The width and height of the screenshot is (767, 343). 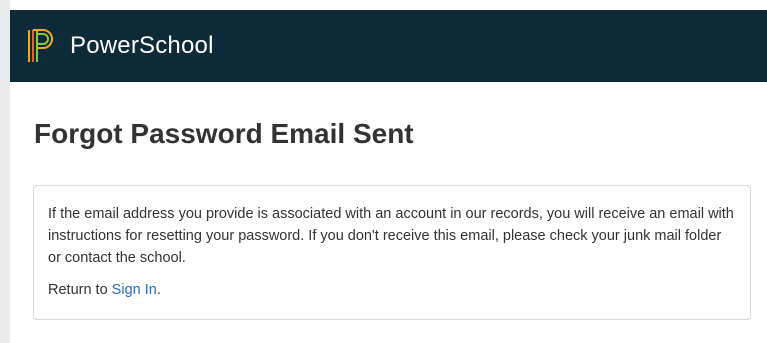 What do you see at coordinates (224, 133) in the screenshot?
I see `page-title: Forgot Password Email Sent` at bounding box center [224, 133].